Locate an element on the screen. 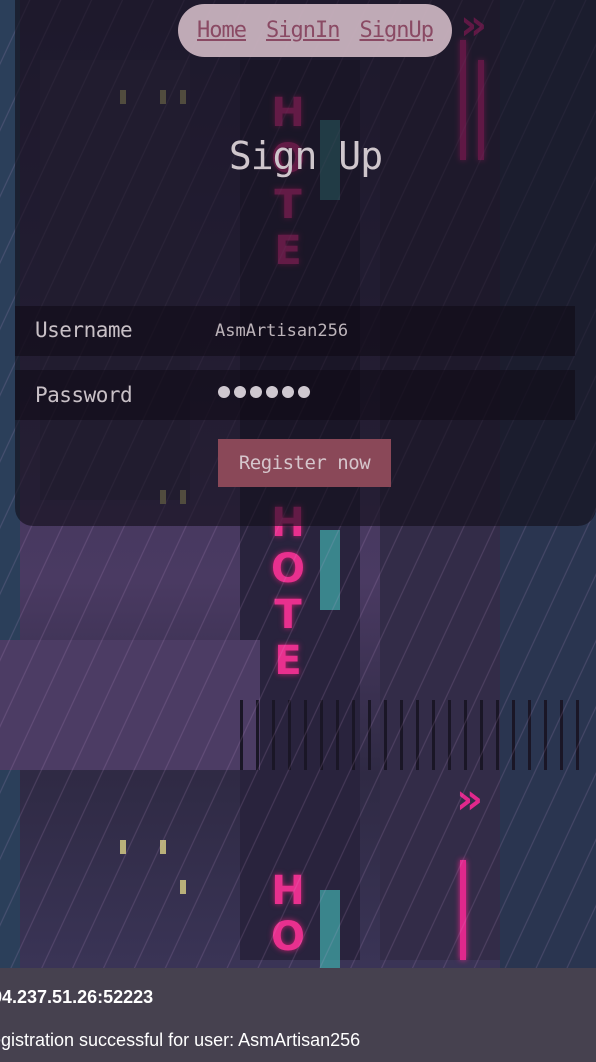 This screenshot has height=1062, width=596. password-label: Password is located at coordinates (84, 395).